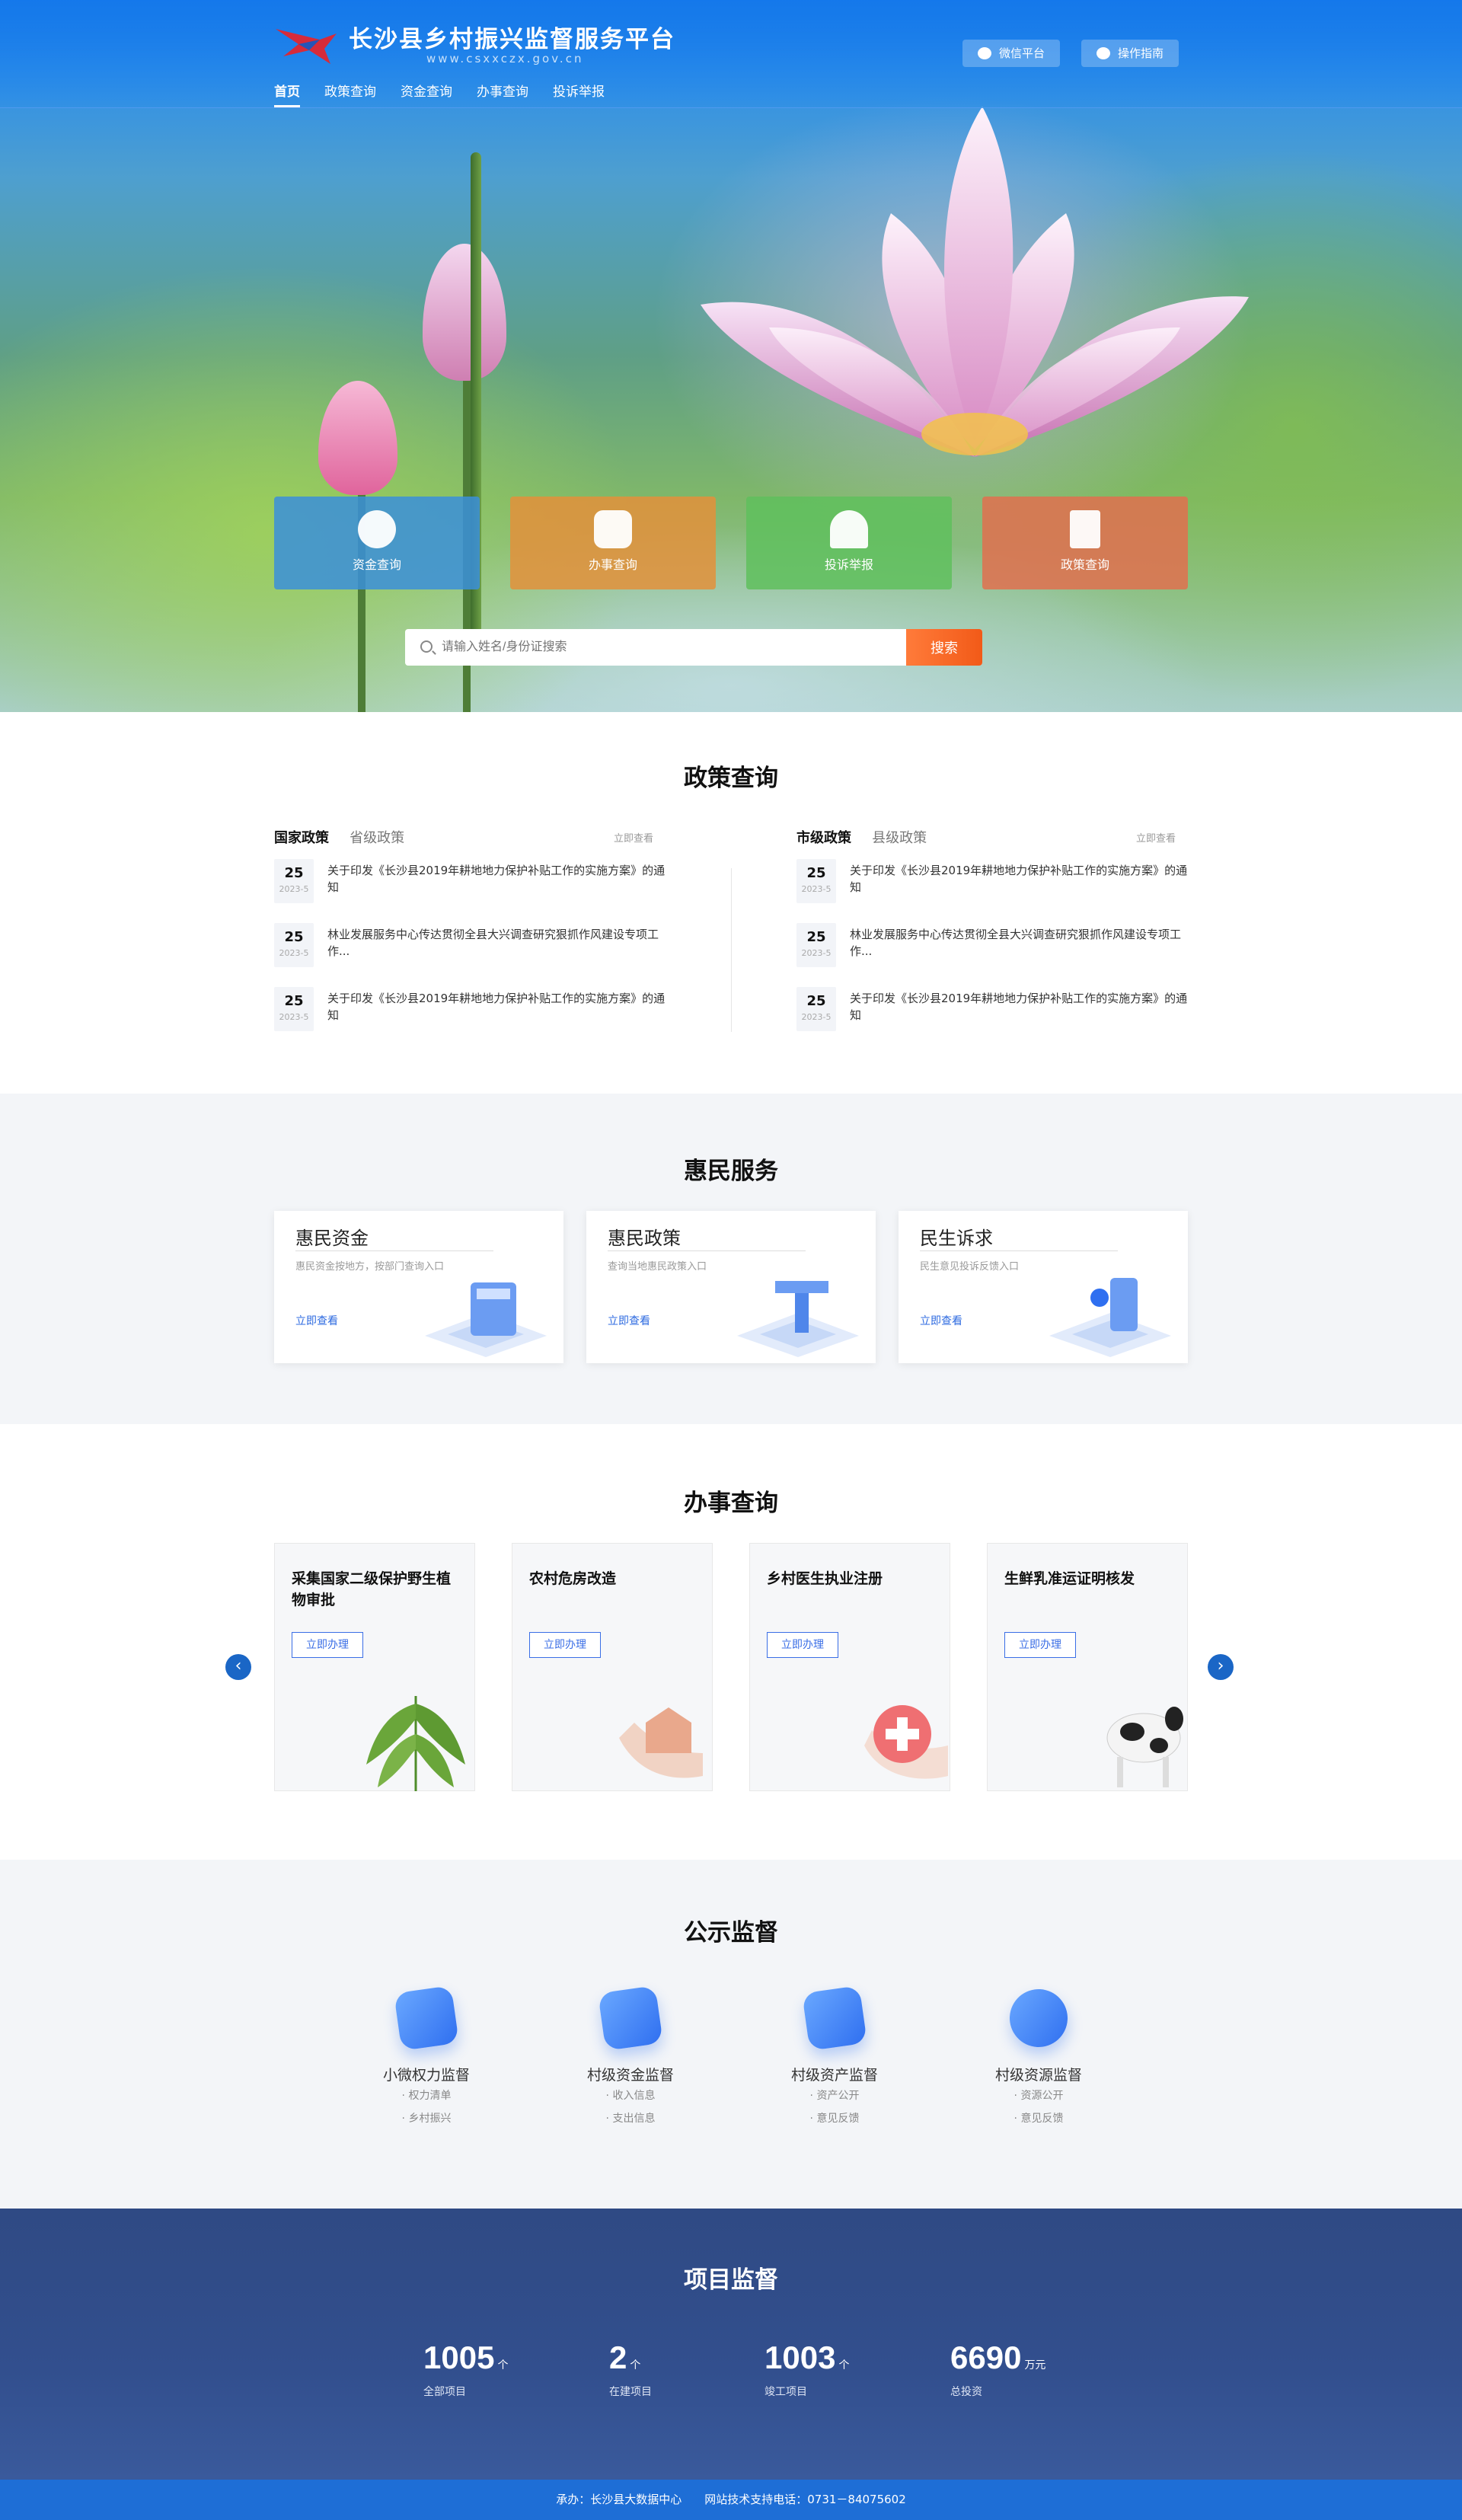 The height and width of the screenshot is (2520, 1462). What do you see at coordinates (630, 2118) in the screenshot?
I see `supervision-link: · 支出信息` at bounding box center [630, 2118].